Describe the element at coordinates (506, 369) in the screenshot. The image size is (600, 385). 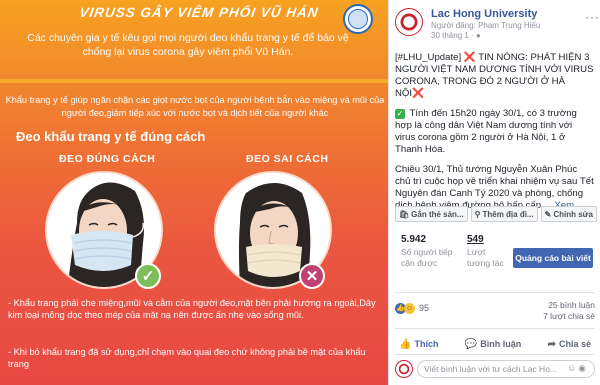
I see `comment-input: Viết bình luận với tư cách Lac Ho... ☺◉` at that location.